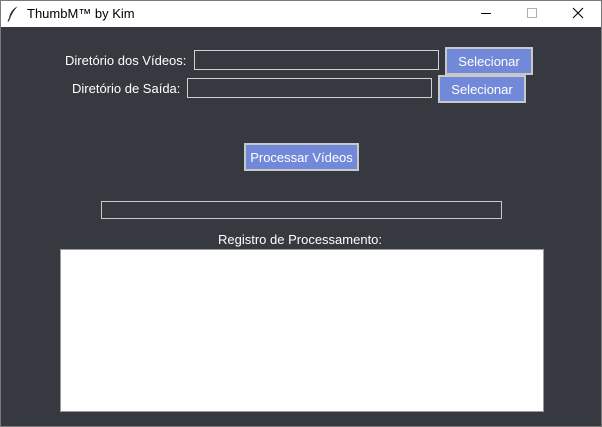  Describe the element at coordinates (482, 89) in the screenshot. I see `select-output-dir-button: Selecionar` at that location.